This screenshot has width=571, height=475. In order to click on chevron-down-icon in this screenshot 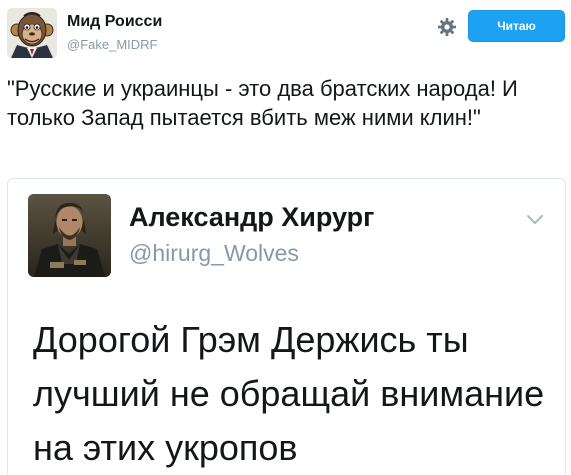, I will do `click(535, 219)`.